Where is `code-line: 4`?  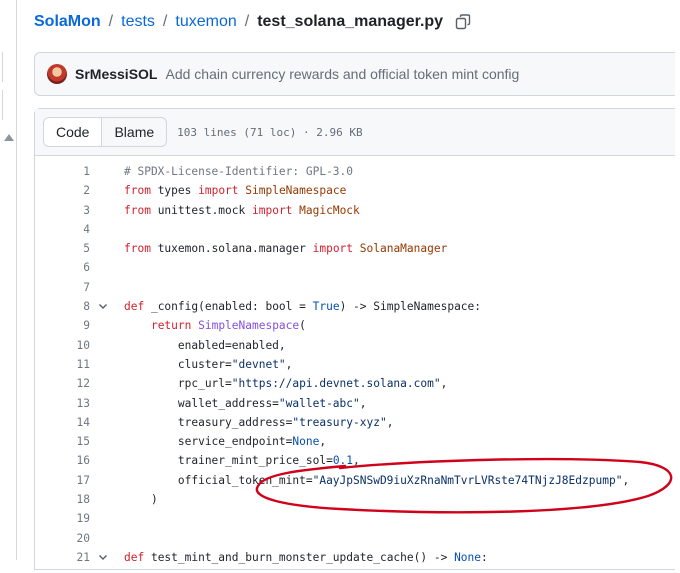
code-line: 4 is located at coordinates (355, 229).